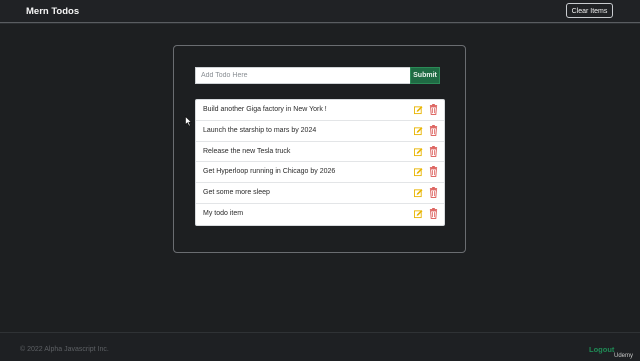 The image size is (640, 361). What do you see at coordinates (320, 193) in the screenshot?
I see `todo-item: Get some more sleep` at bounding box center [320, 193].